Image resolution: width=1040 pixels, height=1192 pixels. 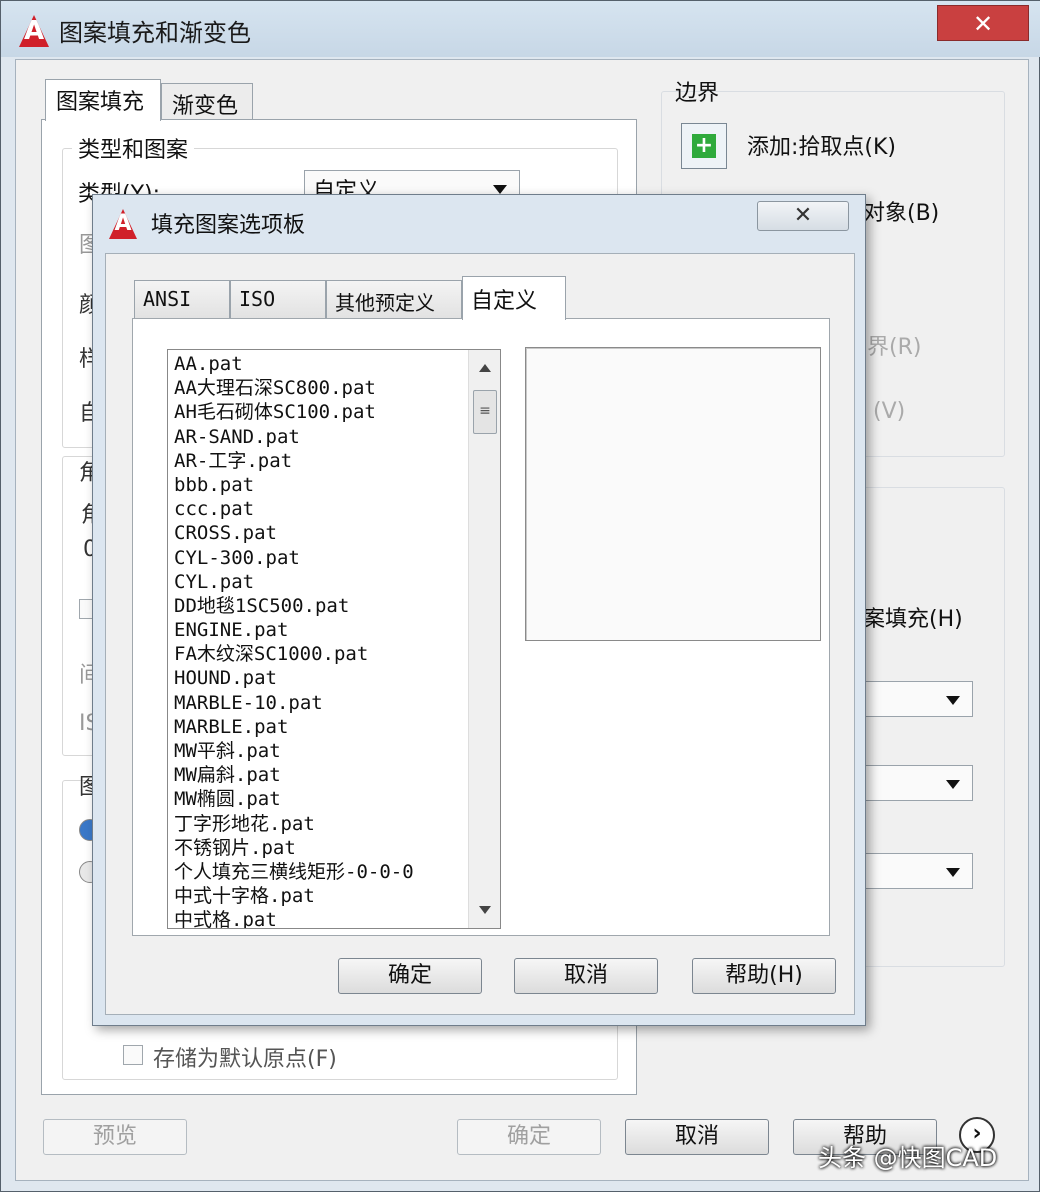 I want to click on plus-icon: +, so click(x=704, y=146).